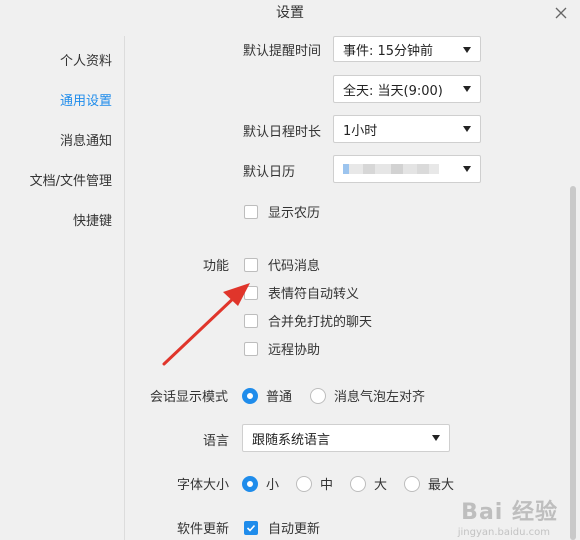 The image size is (580, 540). I want to click on duration-select: 1小时, so click(407, 129).